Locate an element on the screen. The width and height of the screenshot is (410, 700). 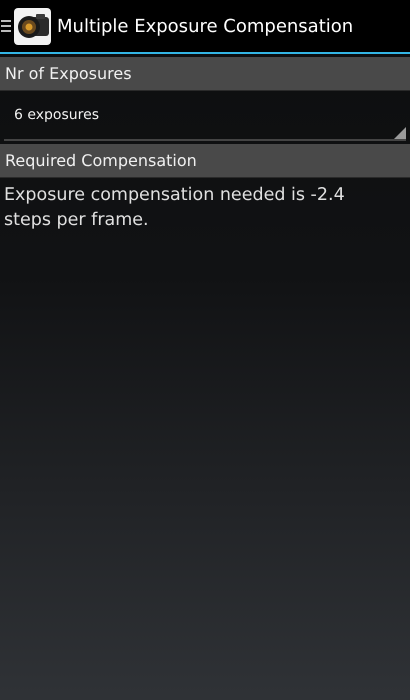
app-title: Multiple Exposure Compensation is located at coordinates (205, 26).